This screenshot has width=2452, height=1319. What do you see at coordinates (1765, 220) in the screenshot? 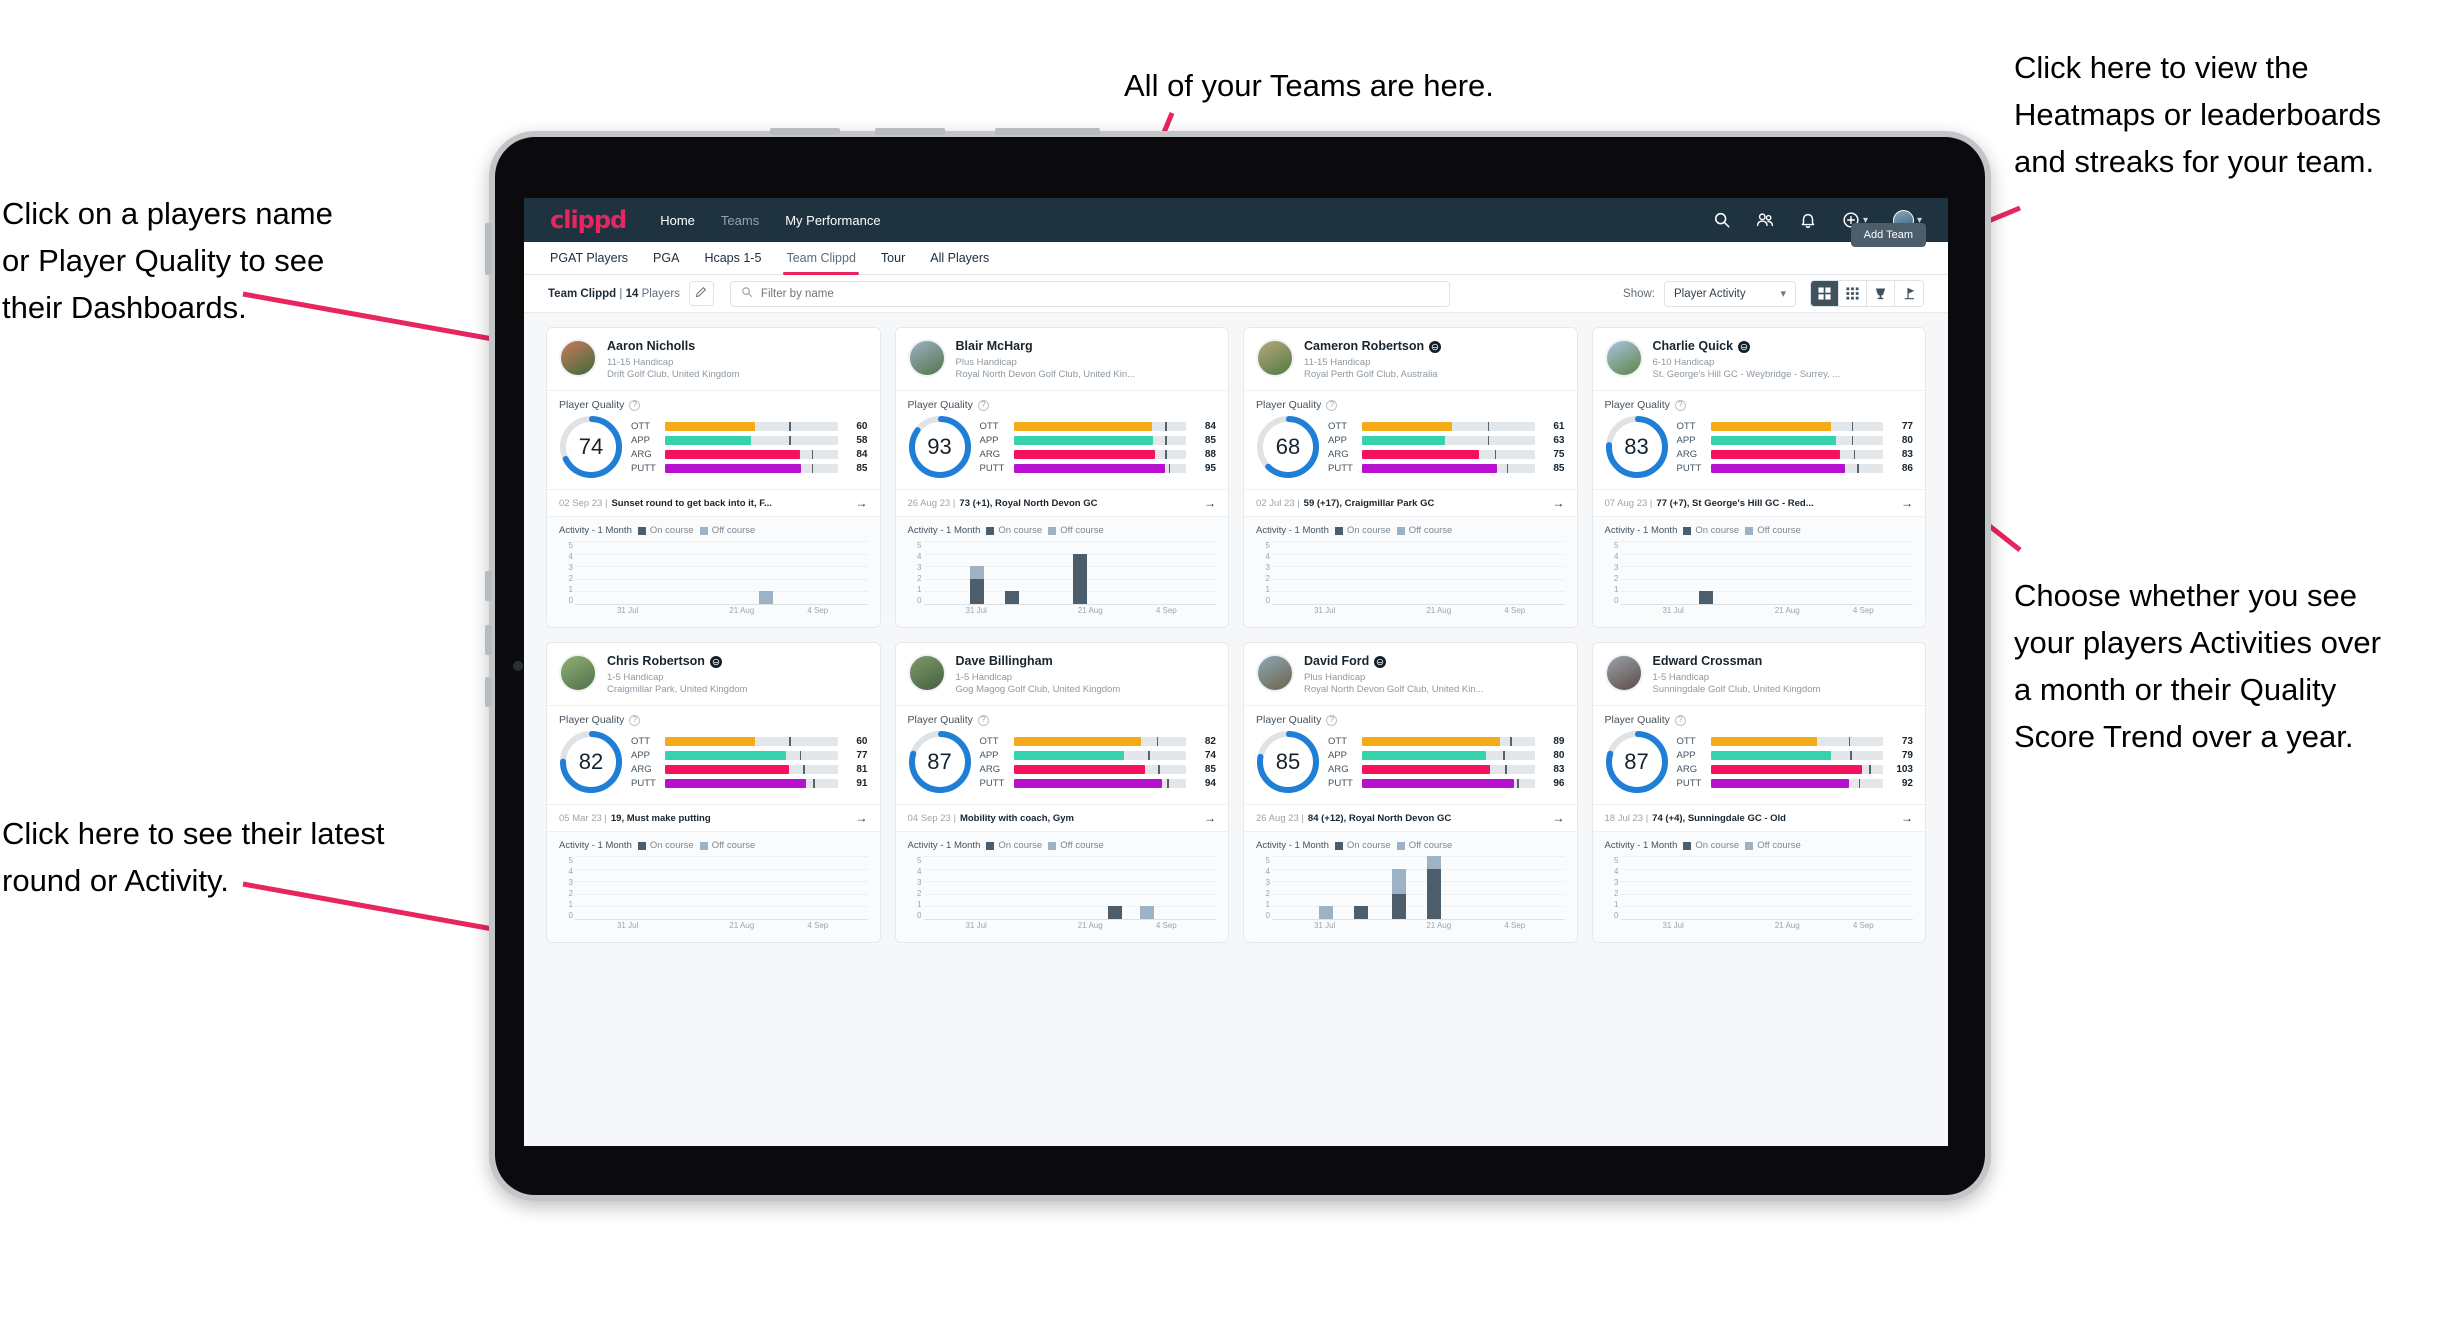
I see `people-icon` at bounding box center [1765, 220].